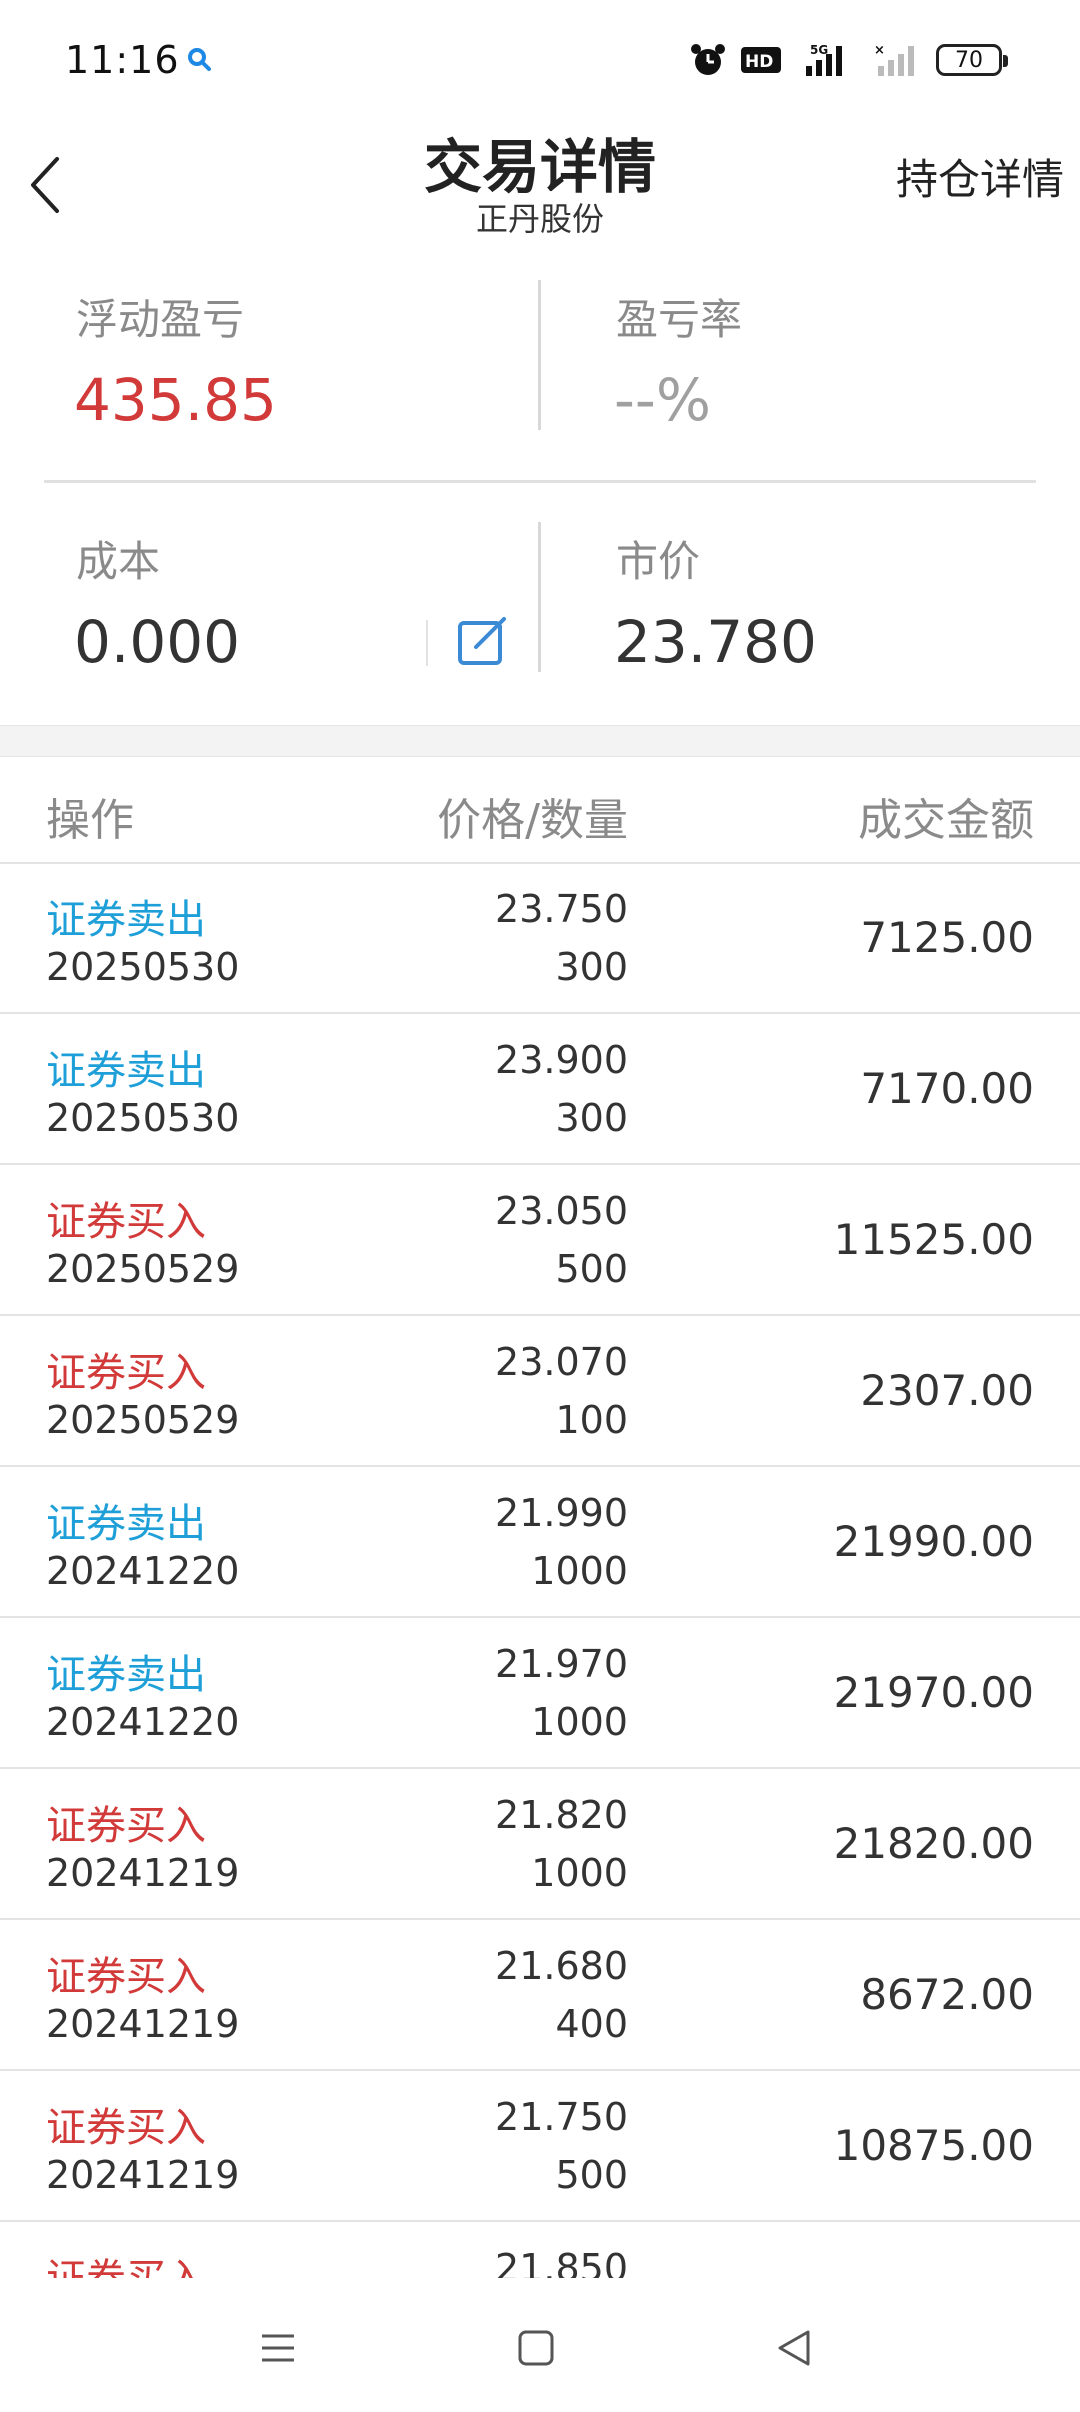 The image size is (1080, 2412). Describe the element at coordinates (662, 400) in the screenshot. I see `pl-rate-value: --%` at that location.